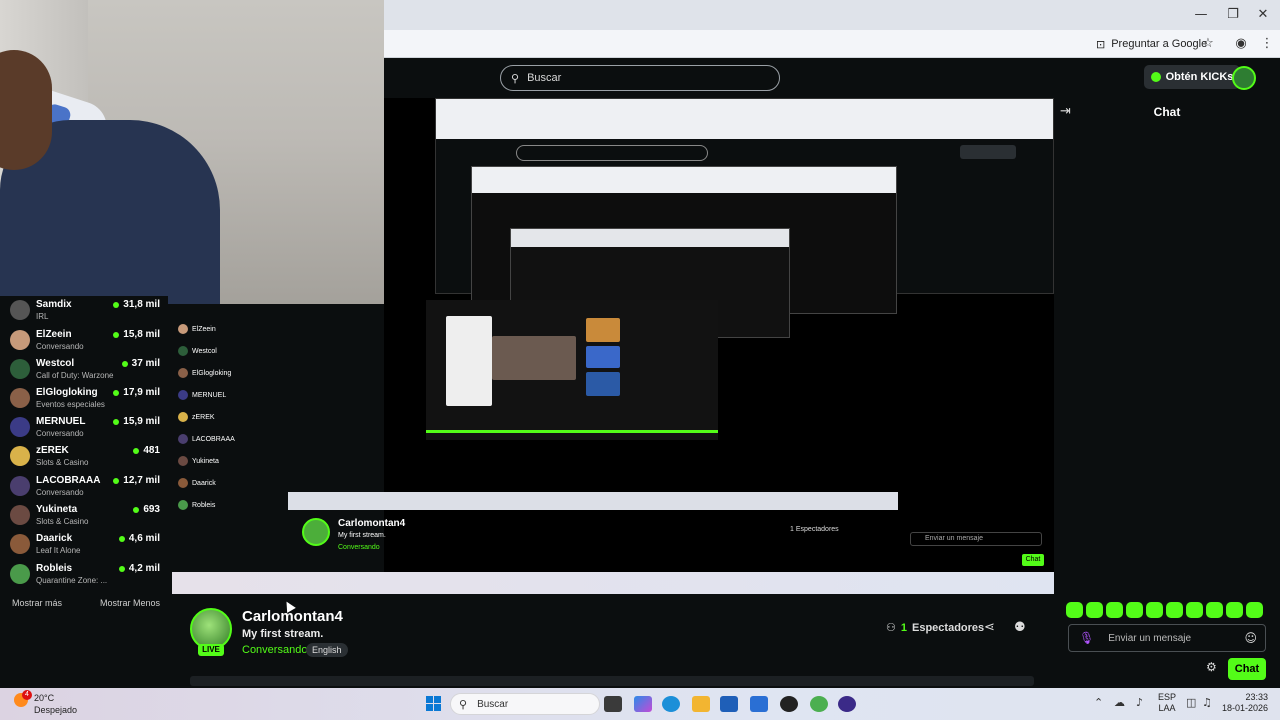 This screenshot has height=720, width=1280. Describe the element at coordinates (144, 538) in the screenshot. I see `viewer-count-value: 4,6 mil` at that location.